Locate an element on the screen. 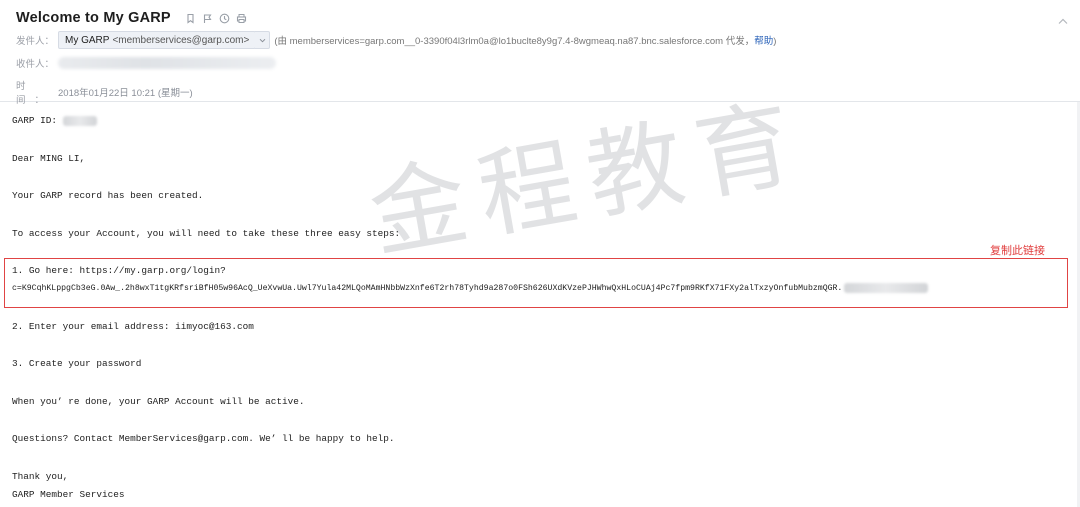 The height and width of the screenshot is (507, 1080). via-close: ) is located at coordinates (775, 41).